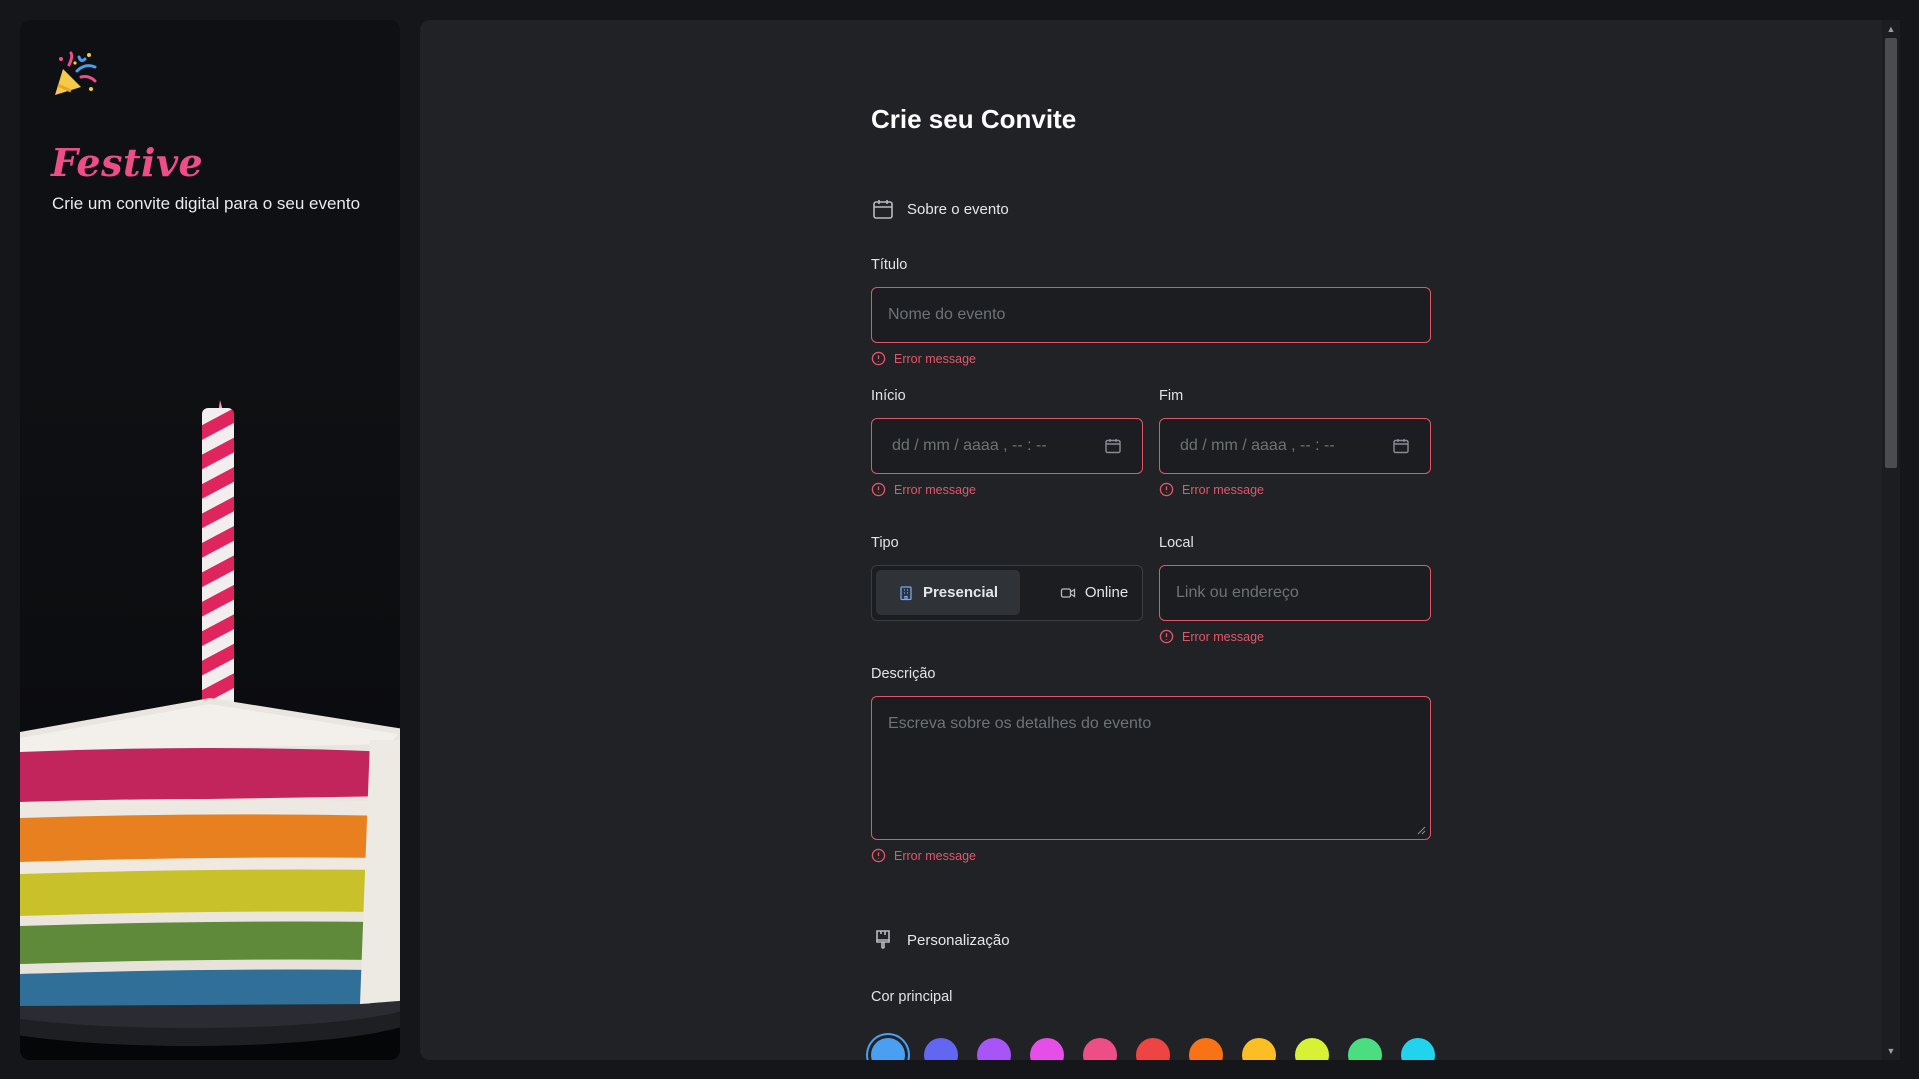 The width and height of the screenshot is (1919, 1079). Describe the element at coordinates (1151, 768) in the screenshot. I see `descricao-textarea: Escreva sobre os detalhes do evento` at that location.